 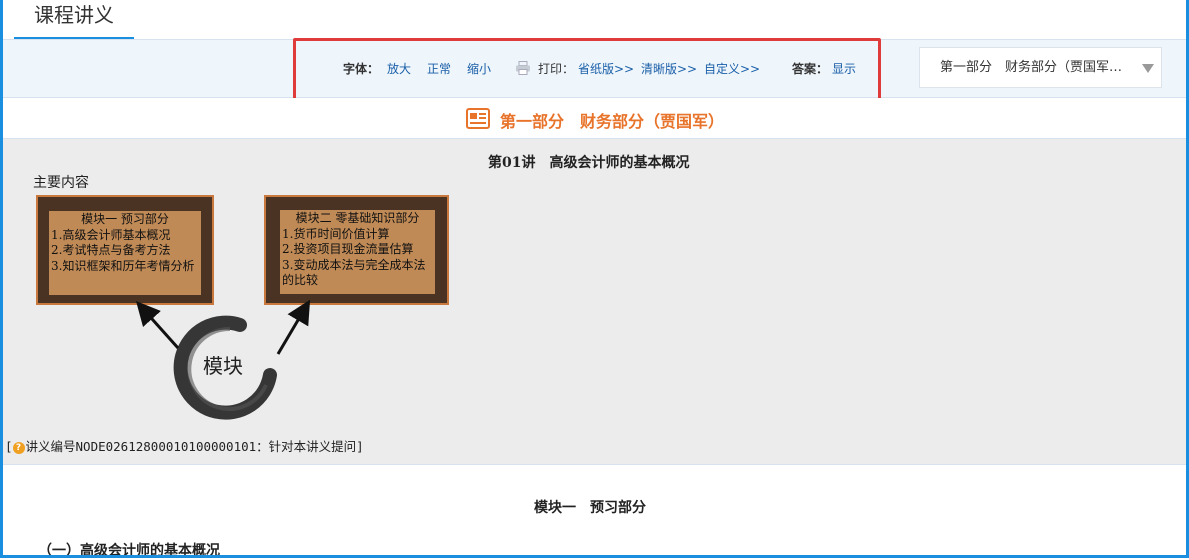 I want to click on lecture-footnote: [? 讲义编号NODE02612800010100000101：针对本讲义提问], so click(x=184, y=445).